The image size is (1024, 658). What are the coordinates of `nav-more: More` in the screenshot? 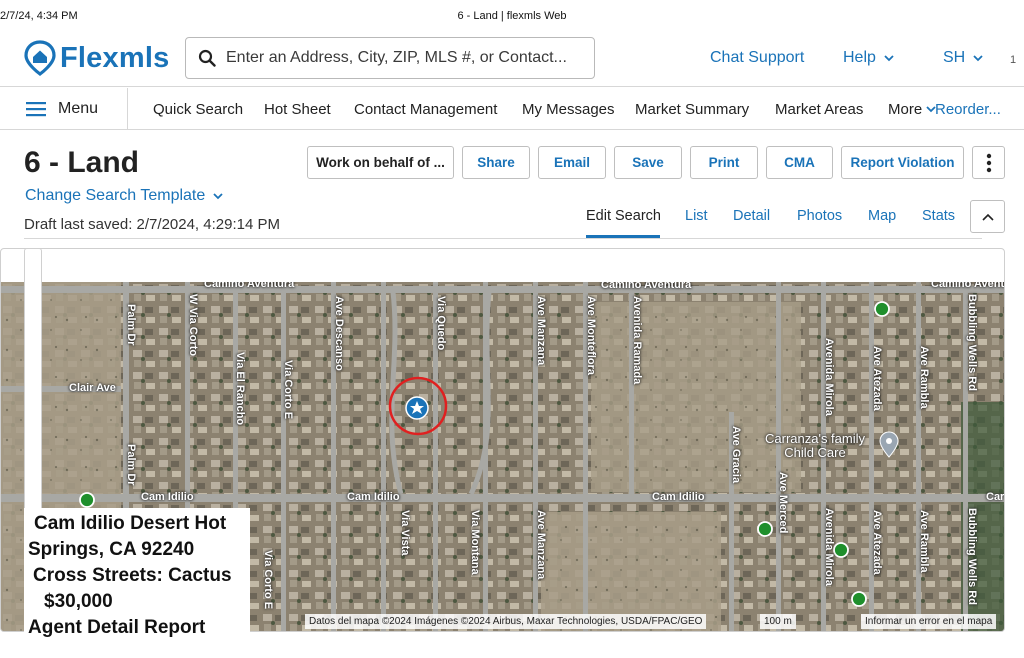 It's located at (912, 109).